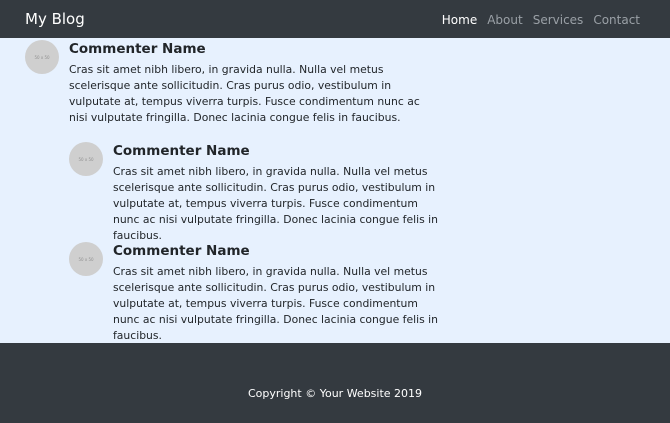 Image resolution: width=670 pixels, height=423 pixels. Describe the element at coordinates (616, 20) in the screenshot. I see `nav-link-contact: Contact` at that location.